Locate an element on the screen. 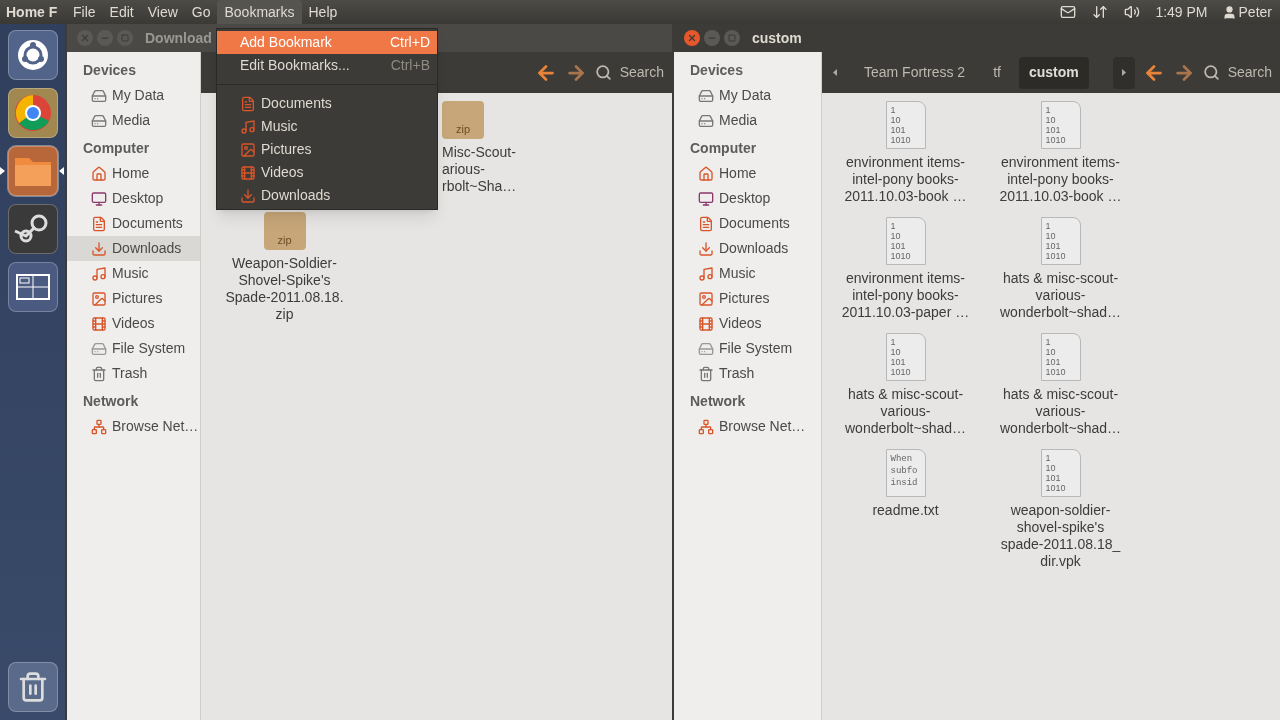 The height and width of the screenshot is (720, 1280). window-title: custom is located at coordinates (777, 38).